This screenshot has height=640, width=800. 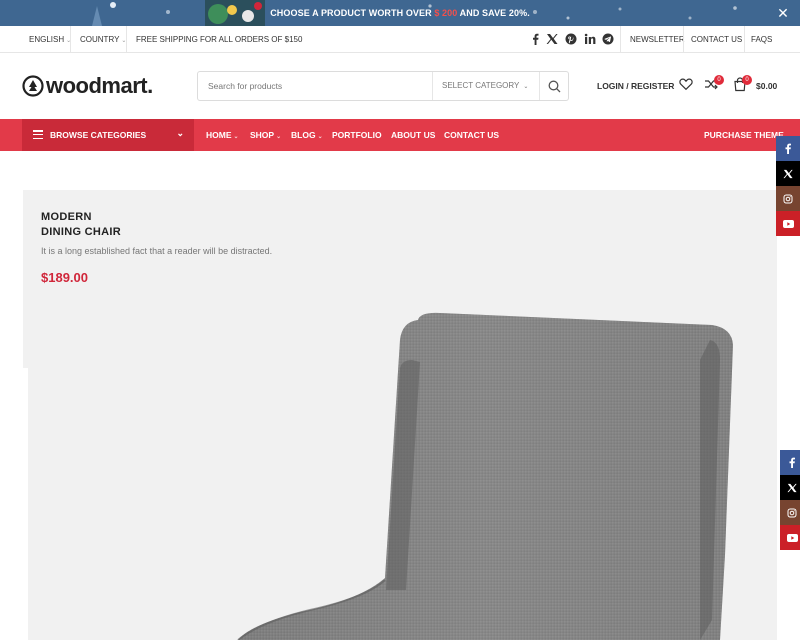 I want to click on language-selector: ENGLISH ⌄, so click(x=50, y=39).